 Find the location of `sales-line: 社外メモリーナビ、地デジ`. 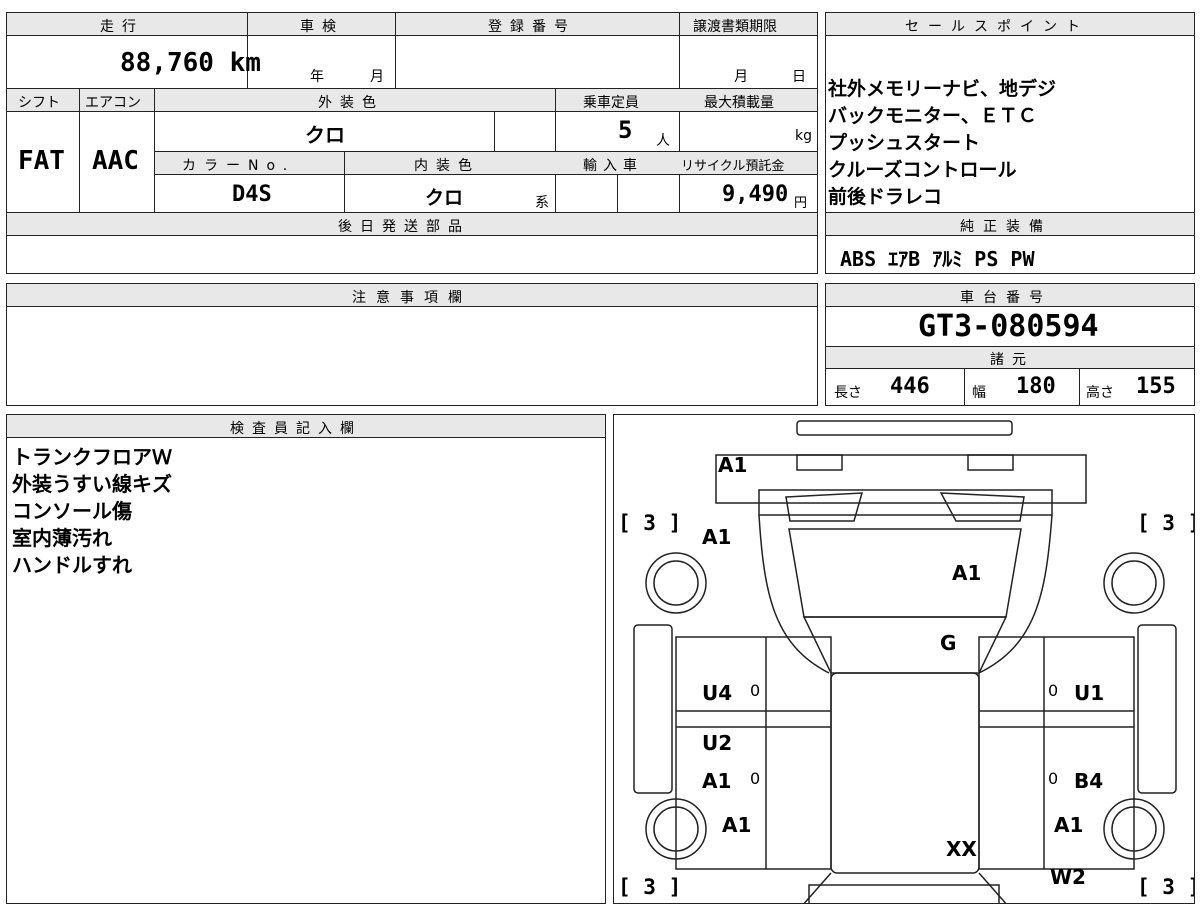

sales-line: 社外メモリーナビ、地デジ is located at coordinates (942, 89).